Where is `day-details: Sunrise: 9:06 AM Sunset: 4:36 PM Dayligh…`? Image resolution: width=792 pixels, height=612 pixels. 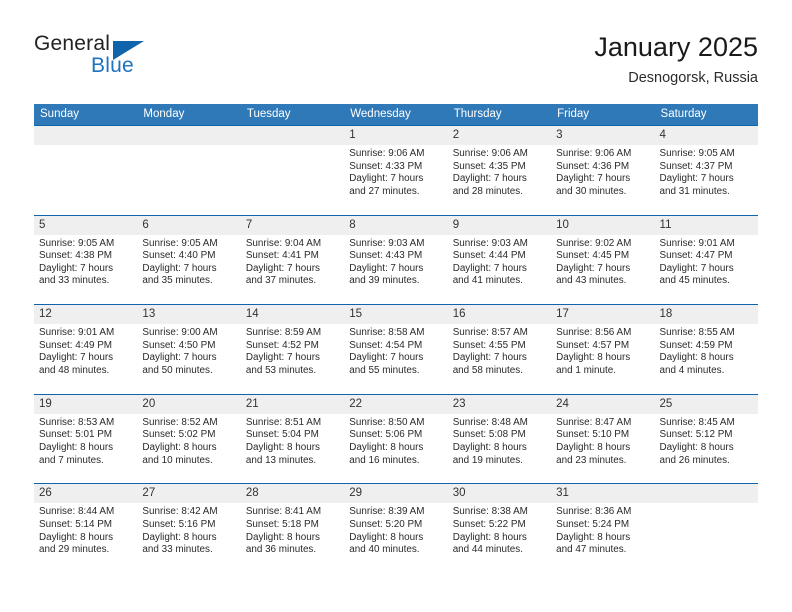
day-details: Sunrise: 9:06 AM Sunset: 4:36 PM Dayligh… is located at coordinates (602, 171).